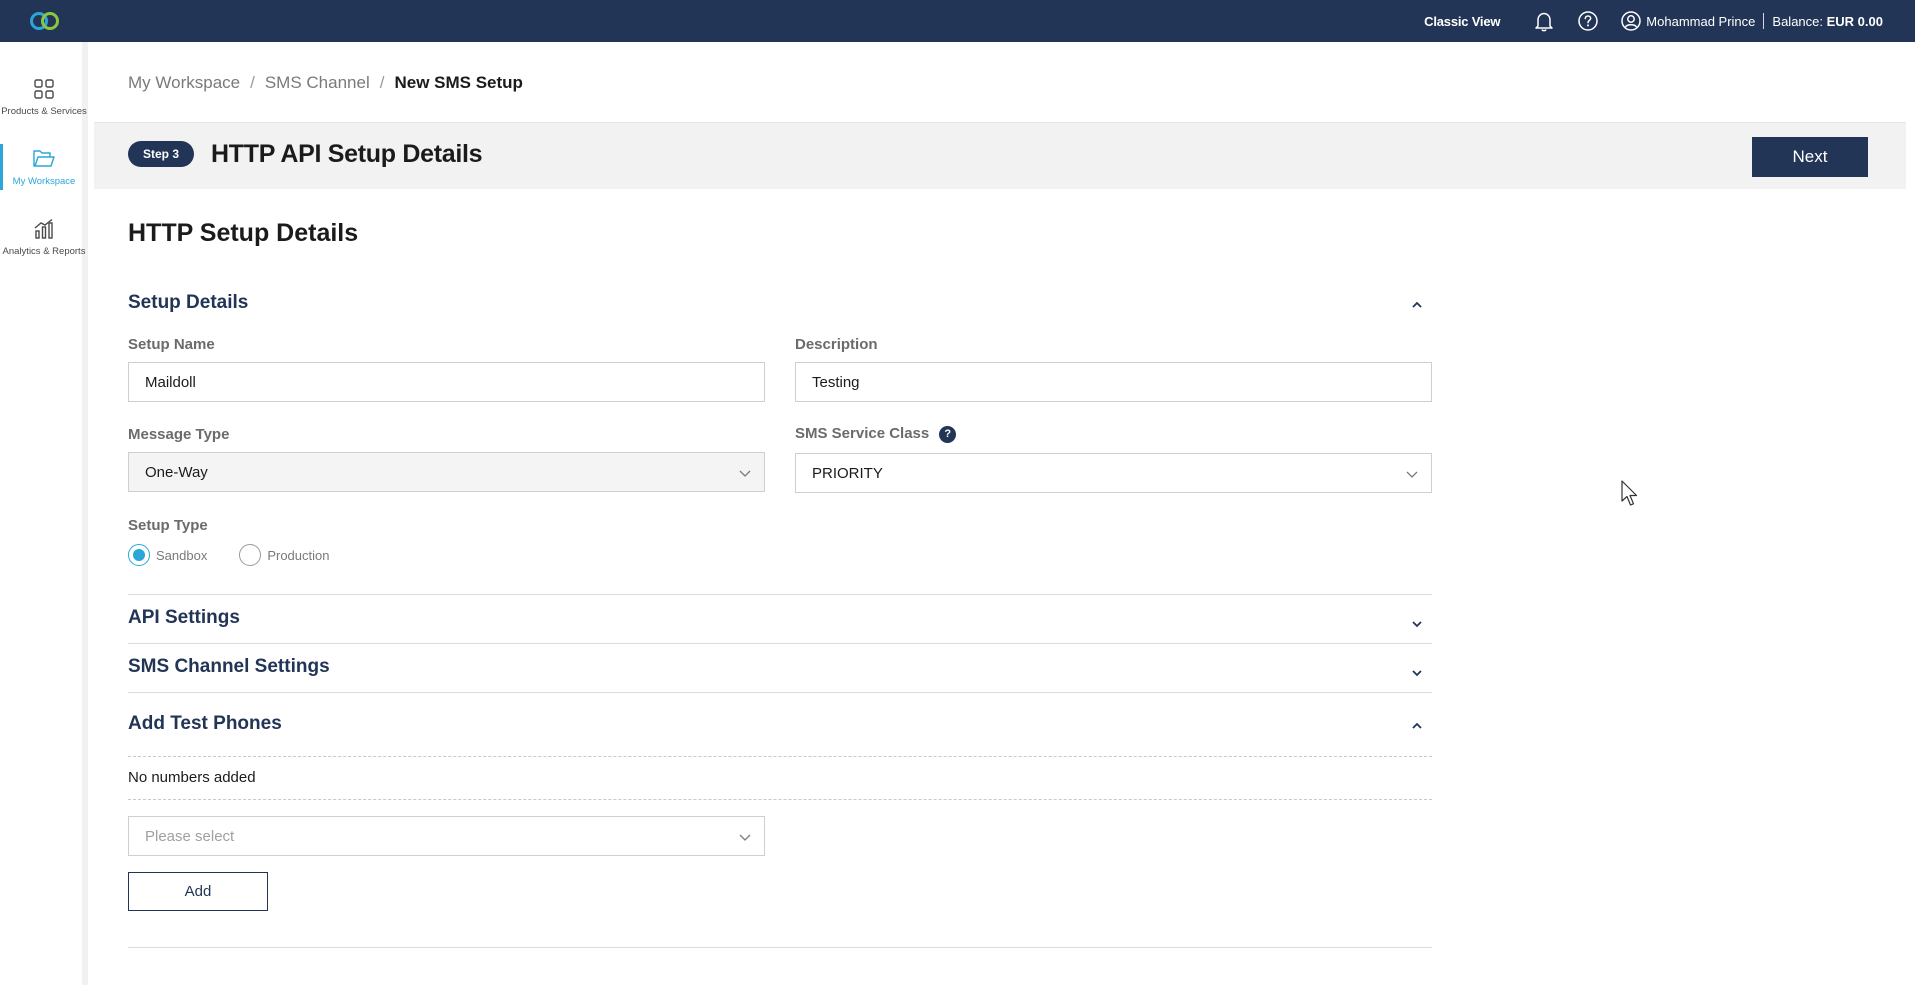 Image resolution: width=1915 pixels, height=985 pixels. What do you see at coordinates (1633, 21) in the screenshot?
I see `user-icon` at bounding box center [1633, 21].